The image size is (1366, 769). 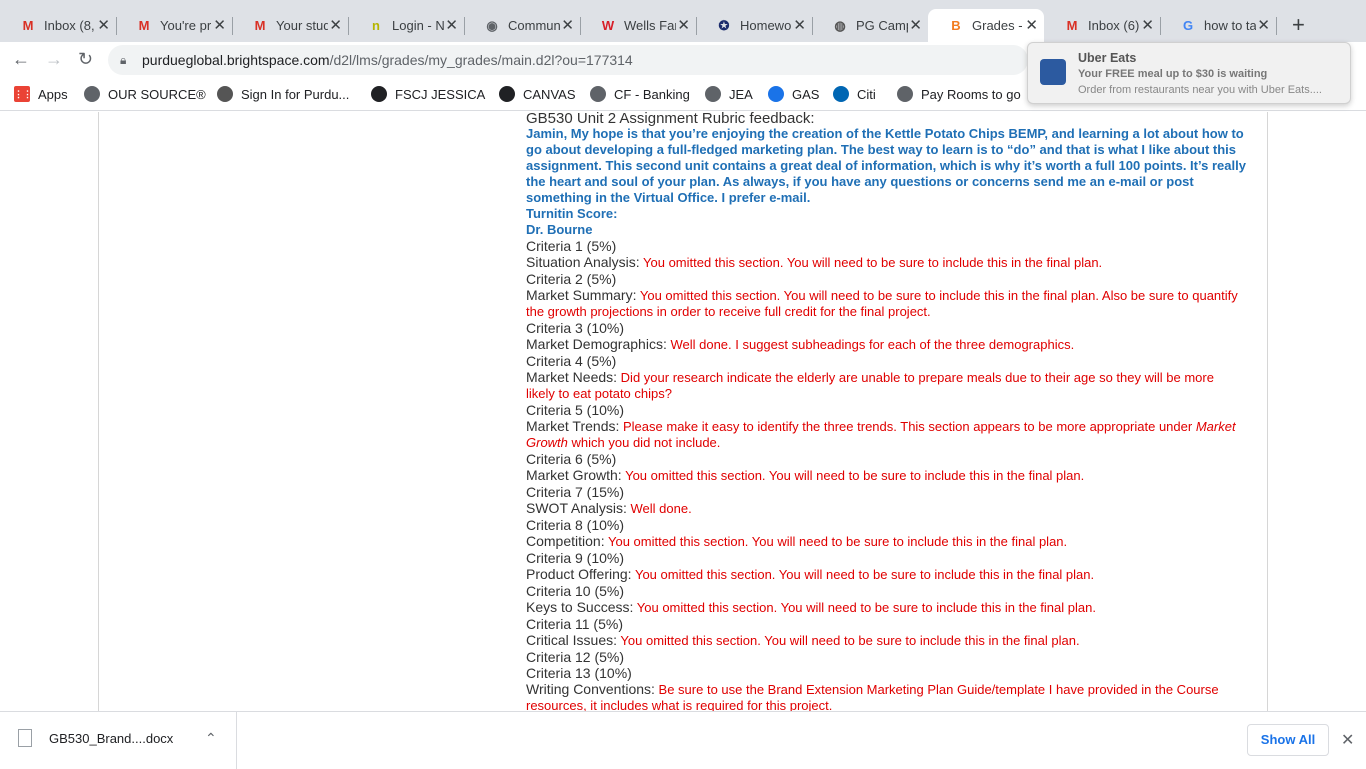 I want to click on bookmark-item: Pay Rooms to go, so click(x=959, y=94).